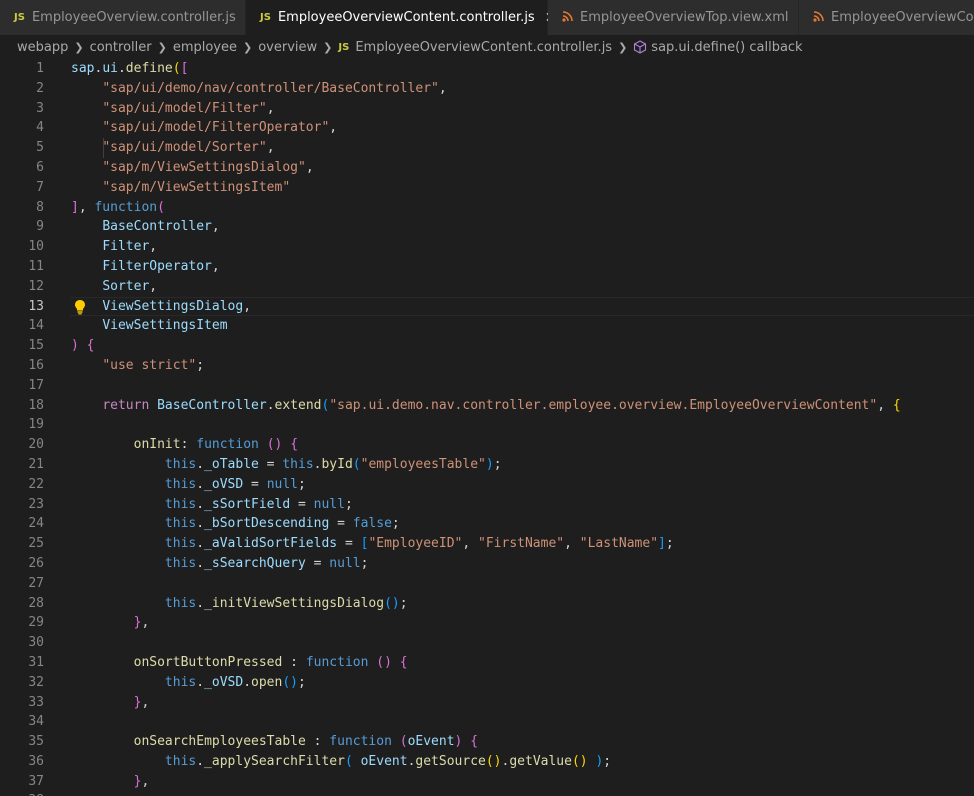 This screenshot has height=796, width=974. Describe the element at coordinates (487, 386) in the screenshot. I see `code-line: 17` at that location.